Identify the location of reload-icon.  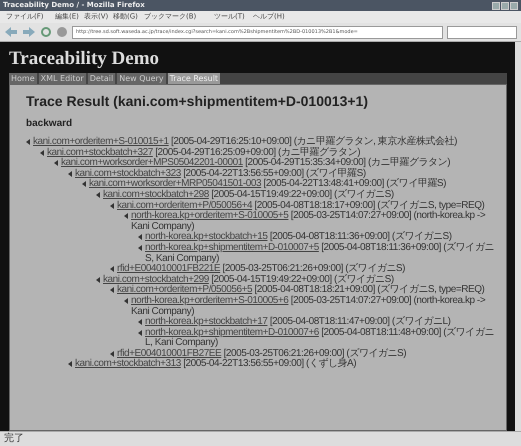
(46, 32).